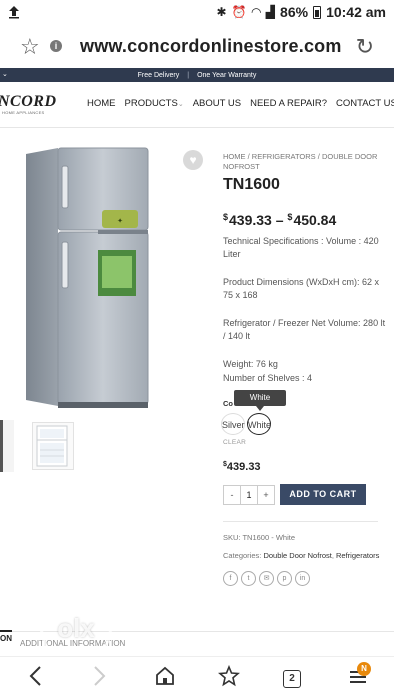  What do you see at coordinates (23, 112) in the screenshot?
I see `site-logo-subtitle: HOME APPLIANCES` at bounding box center [23, 112].